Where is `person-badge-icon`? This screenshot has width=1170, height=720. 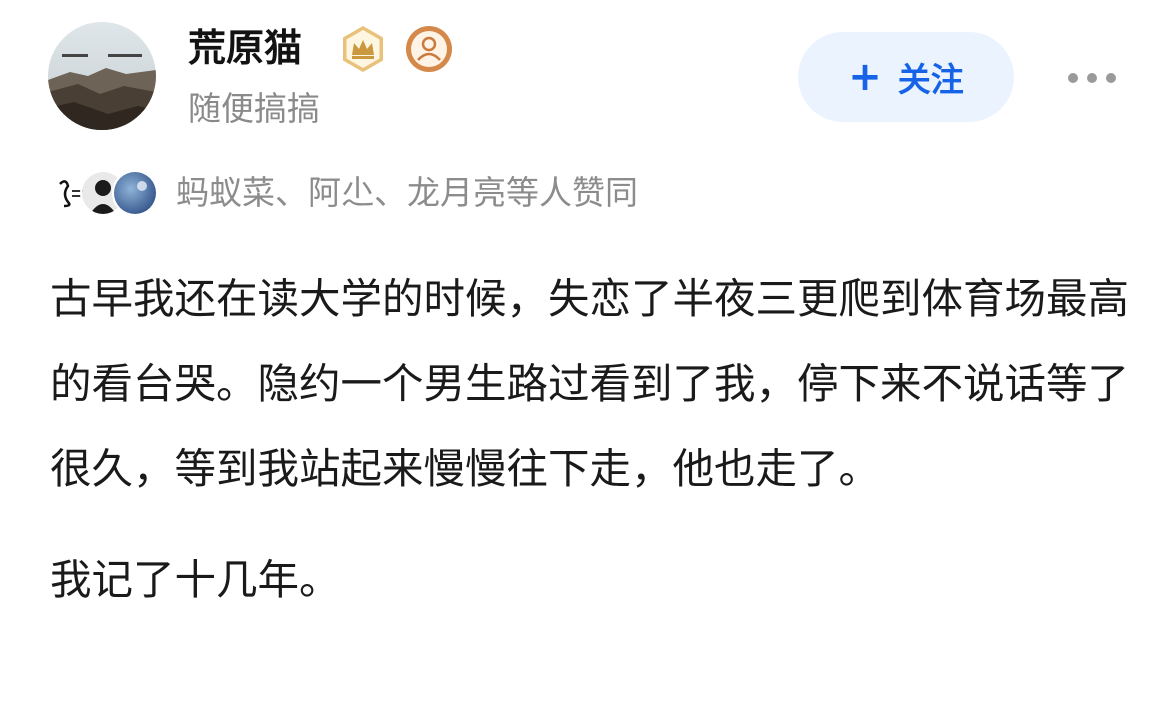
person-badge-icon is located at coordinates (429, 49).